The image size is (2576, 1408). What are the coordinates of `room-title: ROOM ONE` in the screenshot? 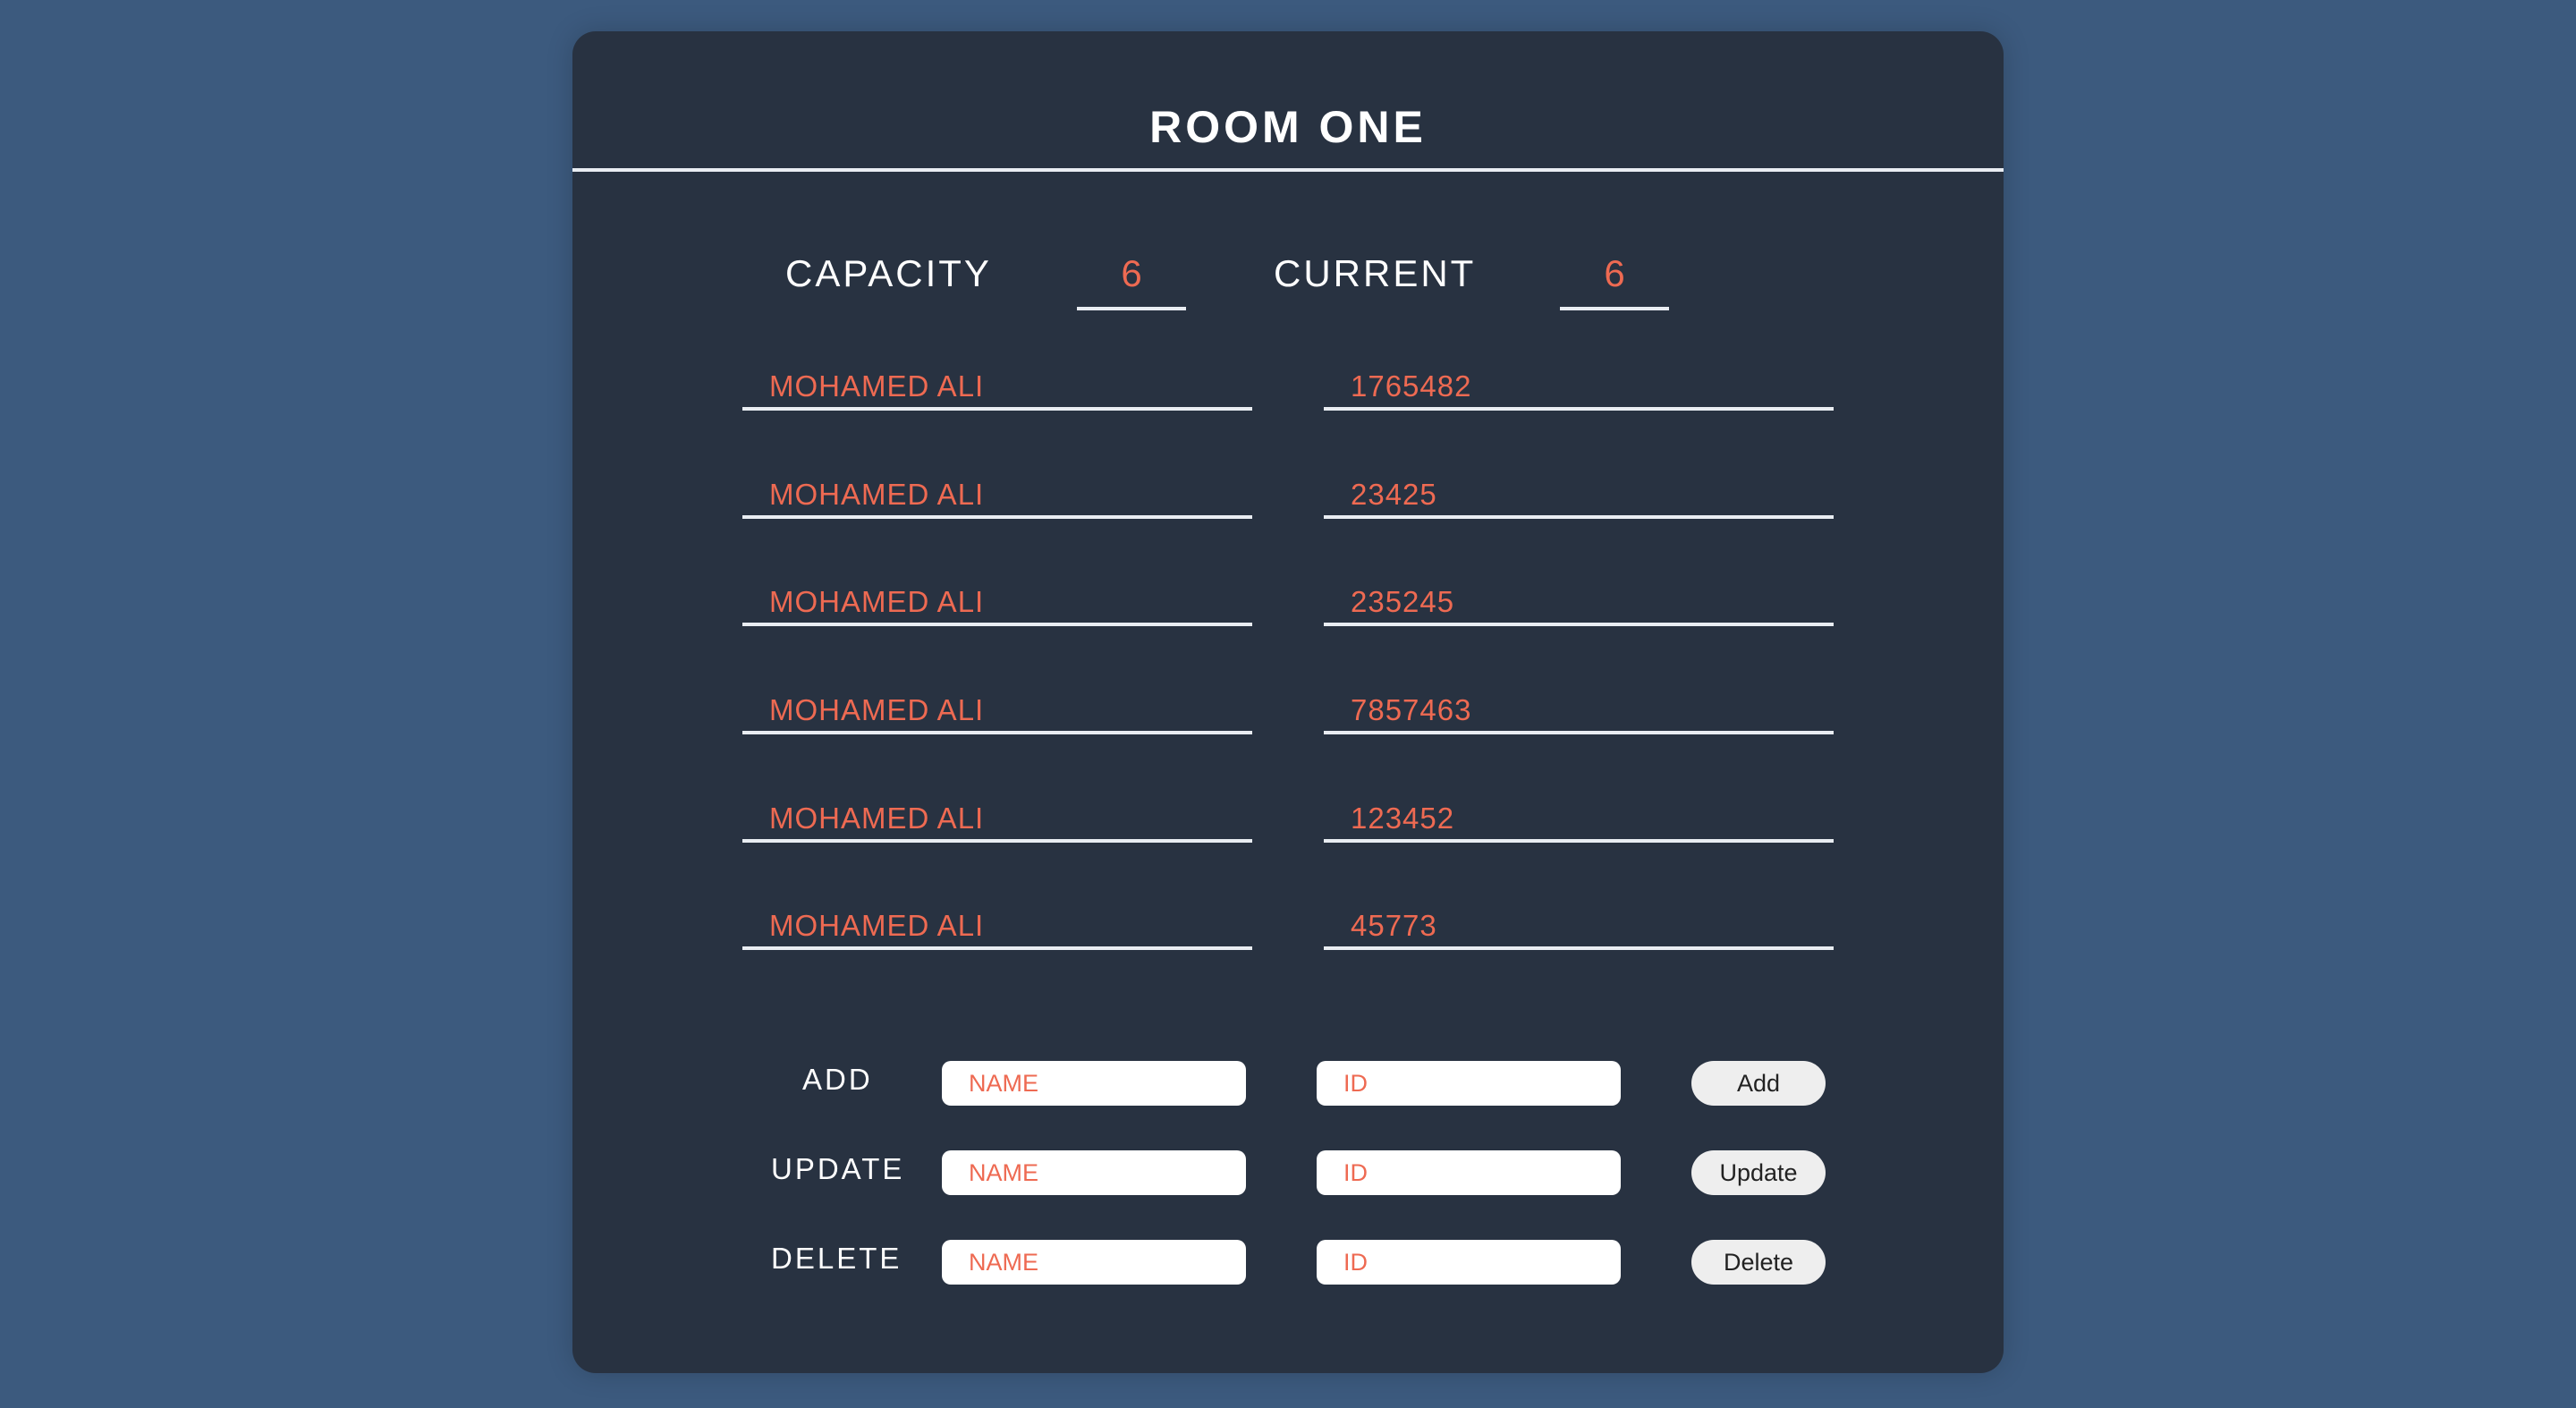 It's located at (1288, 127).